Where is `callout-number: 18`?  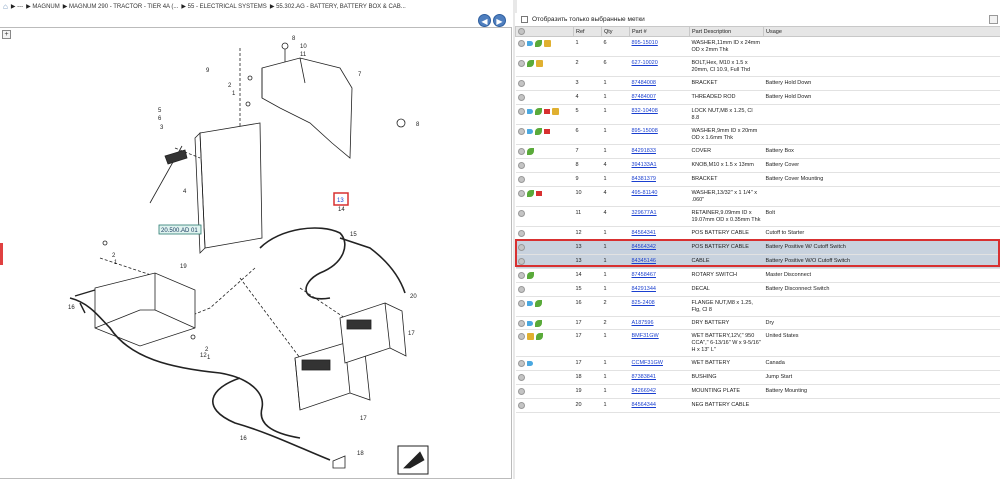 callout-number: 18 is located at coordinates (360, 454).